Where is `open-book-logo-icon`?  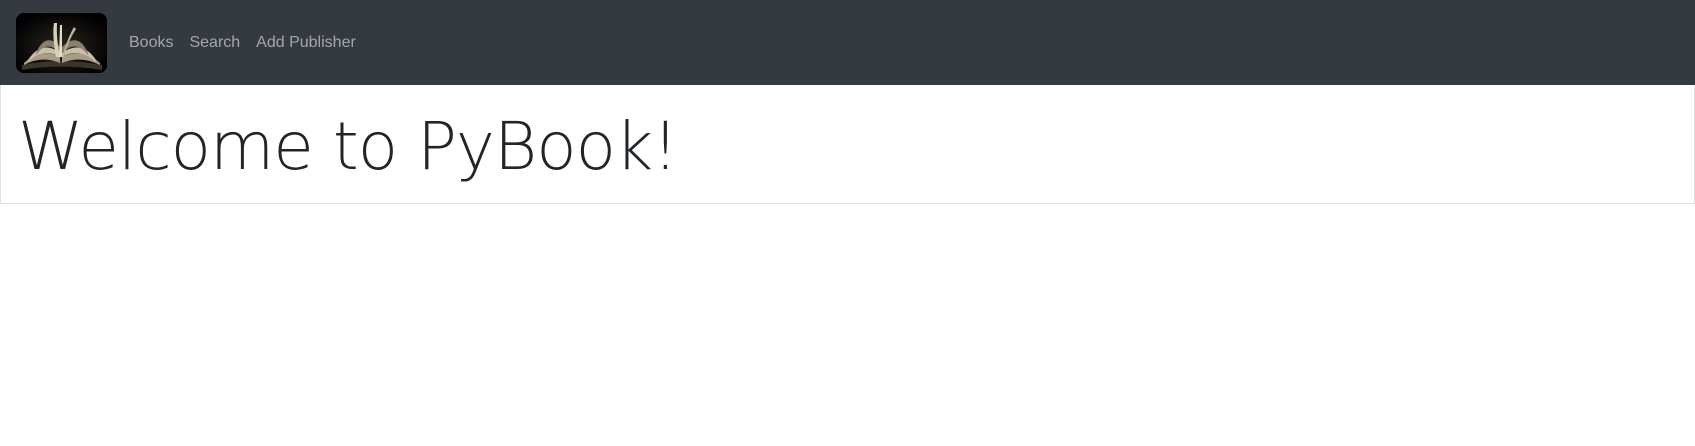 open-book-logo-icon is located at coordinates (61, 42).